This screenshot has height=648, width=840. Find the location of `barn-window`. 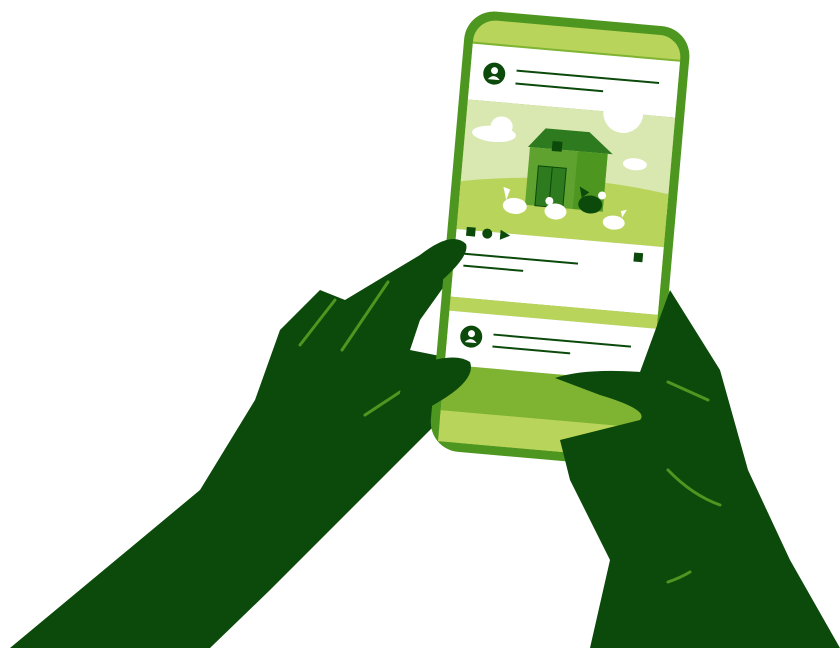

barn-window is located at coordinates (557, 146).